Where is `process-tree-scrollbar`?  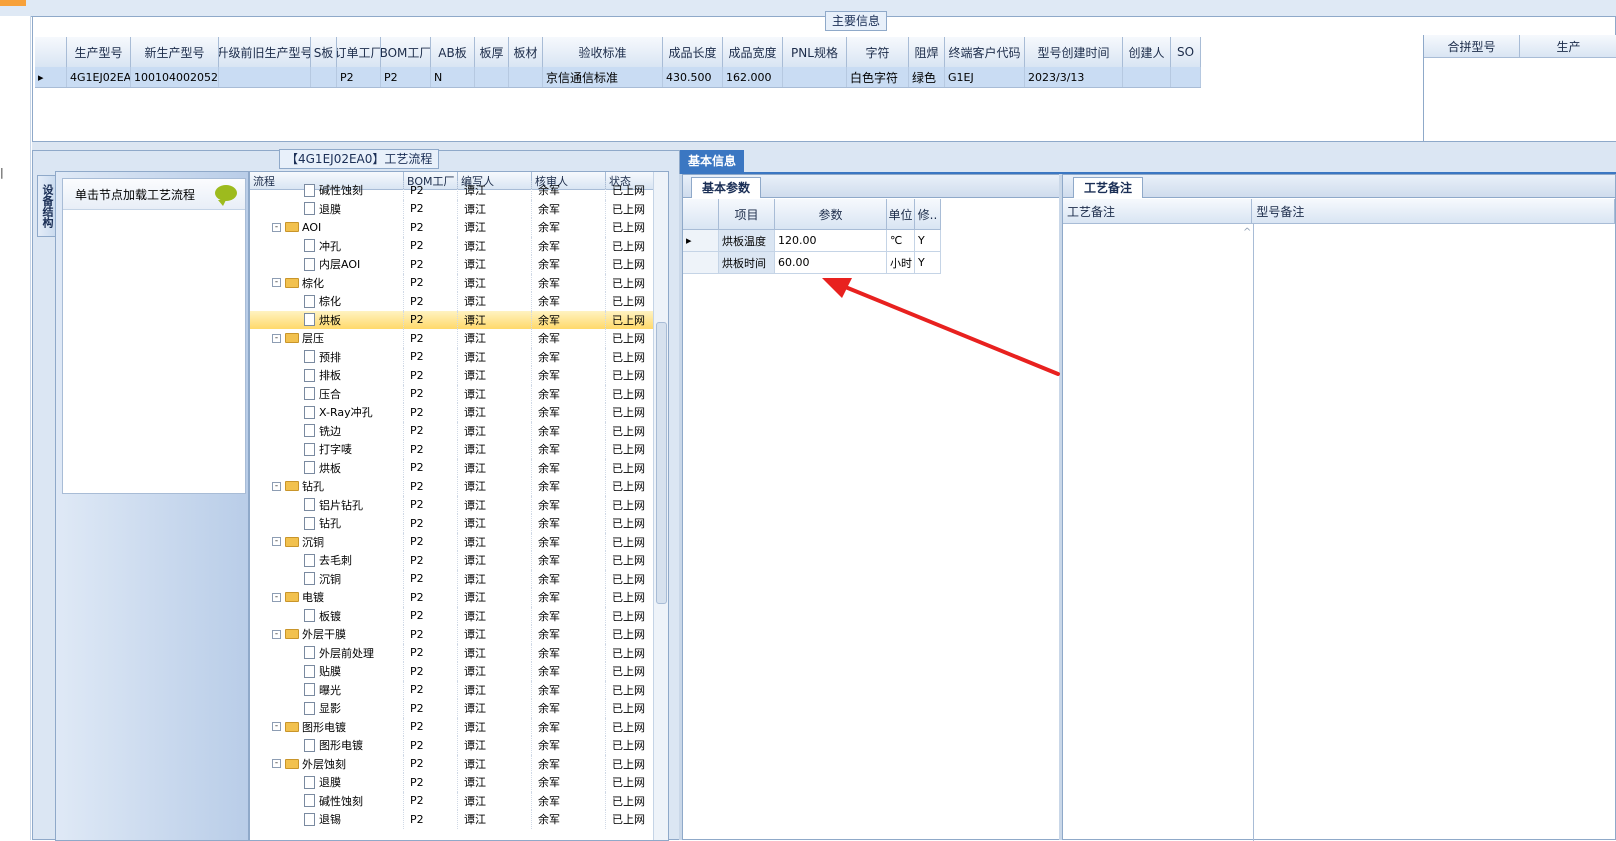
process-tree-scrollbar is located at coordinates (660, 506).